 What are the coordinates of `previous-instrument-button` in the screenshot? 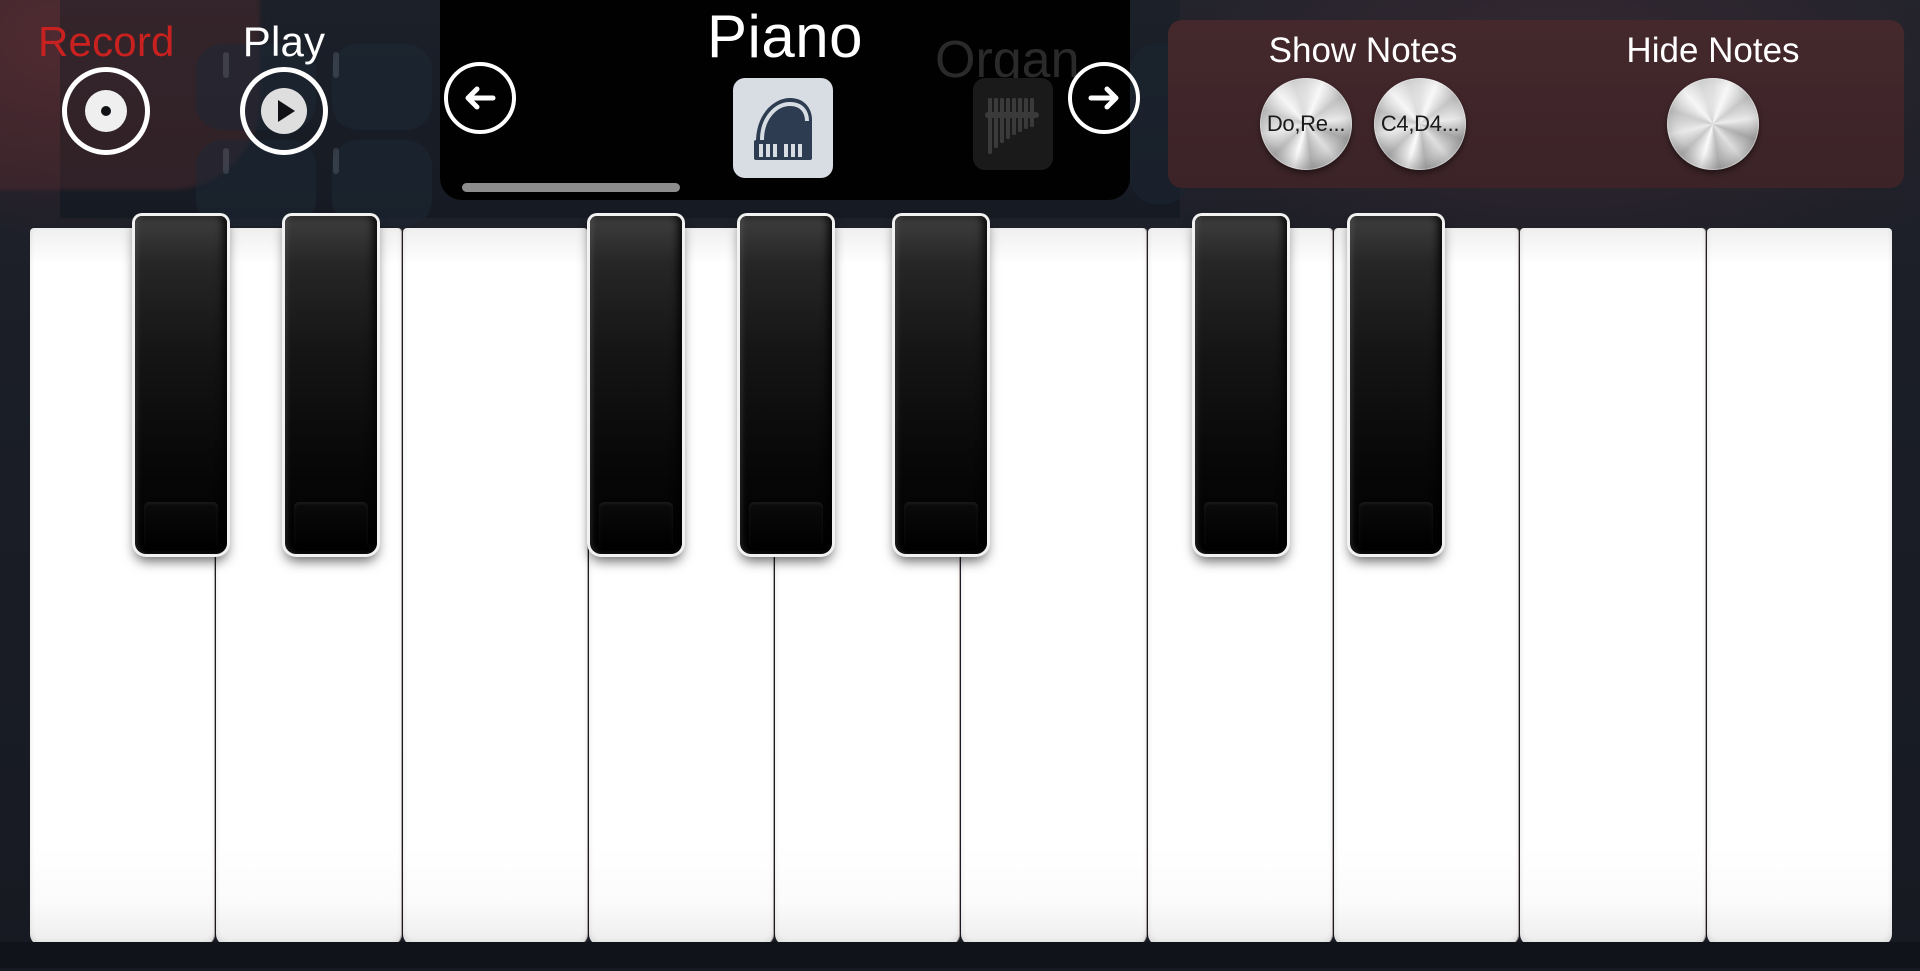 It's located at (480, 98).